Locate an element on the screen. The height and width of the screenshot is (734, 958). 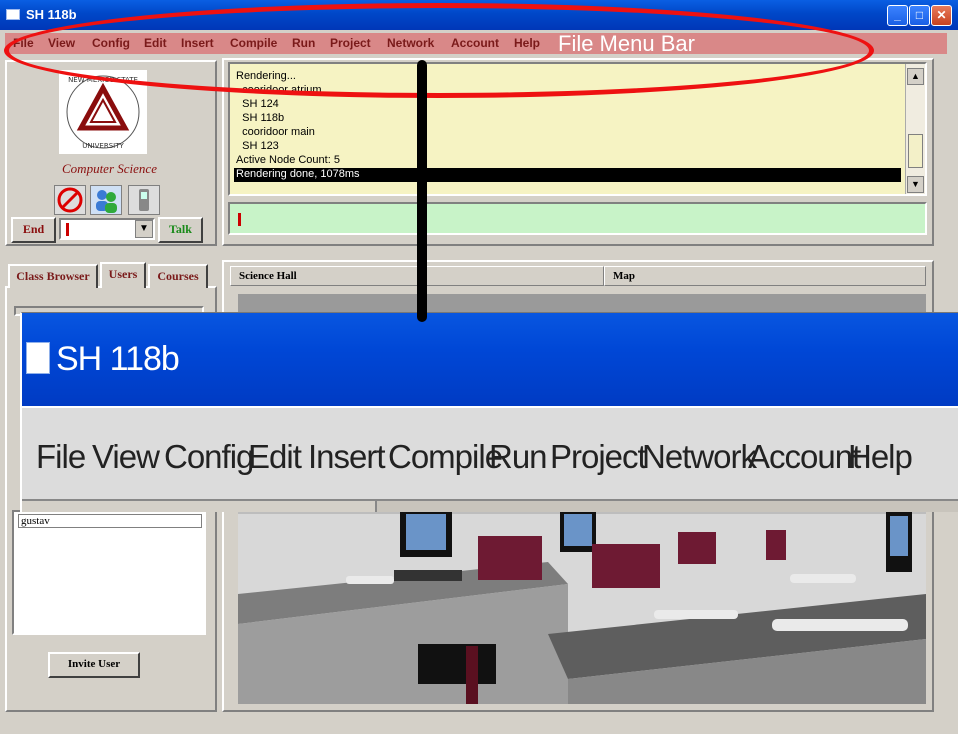
menu-edit: Edit is located at coordinates (155, 43).